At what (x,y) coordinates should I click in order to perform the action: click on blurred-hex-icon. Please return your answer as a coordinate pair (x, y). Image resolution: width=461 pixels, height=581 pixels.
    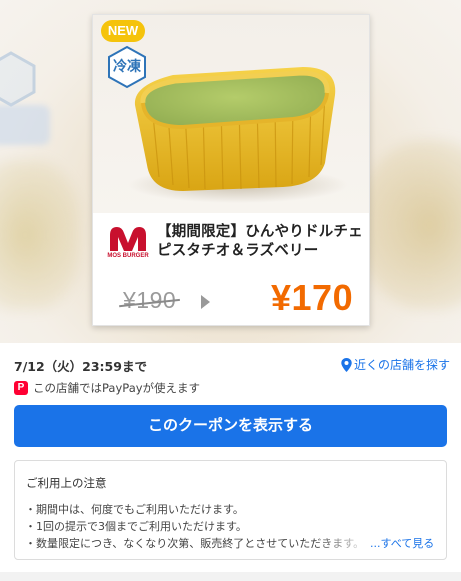
    Looking at the image, I should click on (18, 79).